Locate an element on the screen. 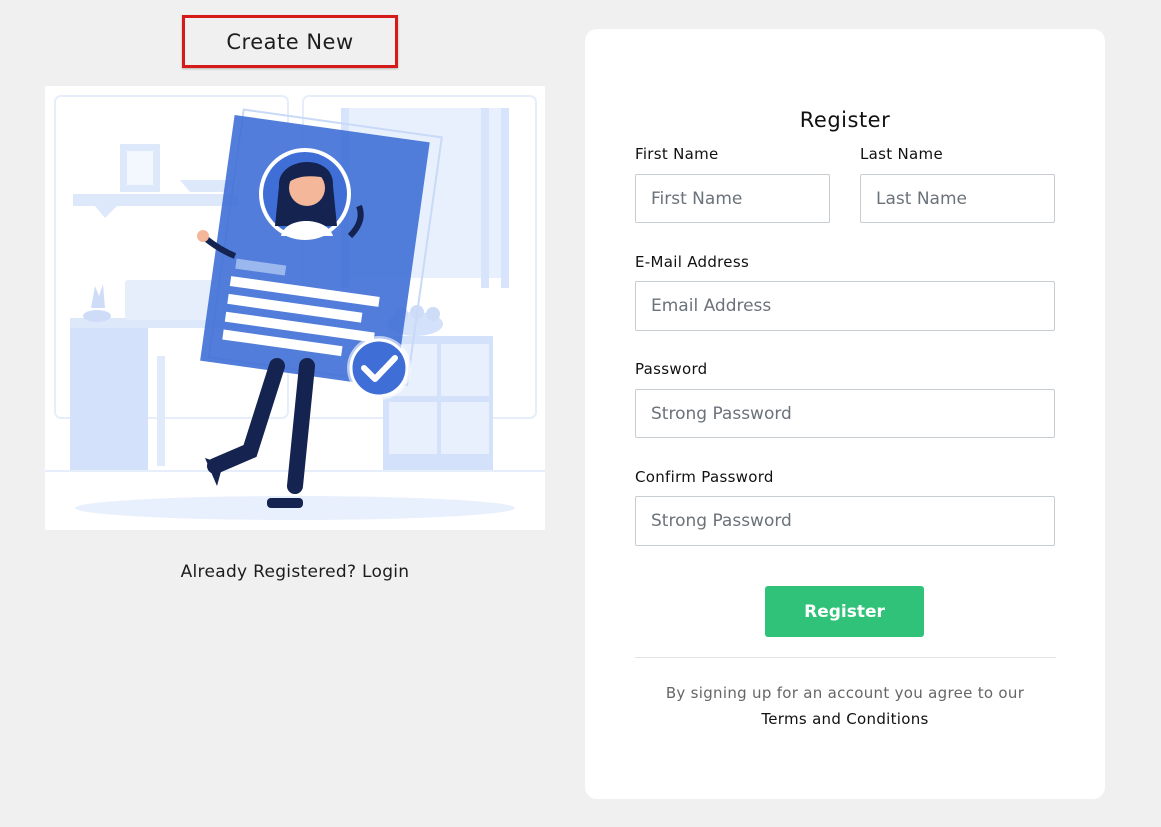  password-label: Password is located at coordinates (671, 369).